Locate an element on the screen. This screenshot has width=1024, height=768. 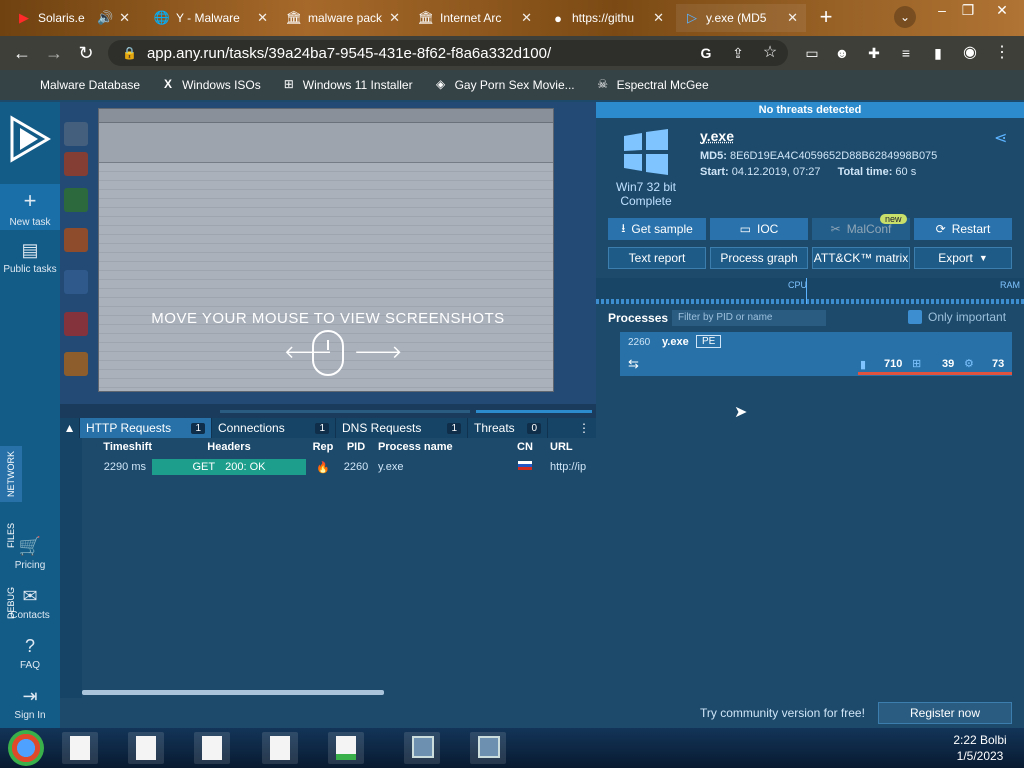
bookmark-item: X Windows ISOs is located at coordinates (210, 85).